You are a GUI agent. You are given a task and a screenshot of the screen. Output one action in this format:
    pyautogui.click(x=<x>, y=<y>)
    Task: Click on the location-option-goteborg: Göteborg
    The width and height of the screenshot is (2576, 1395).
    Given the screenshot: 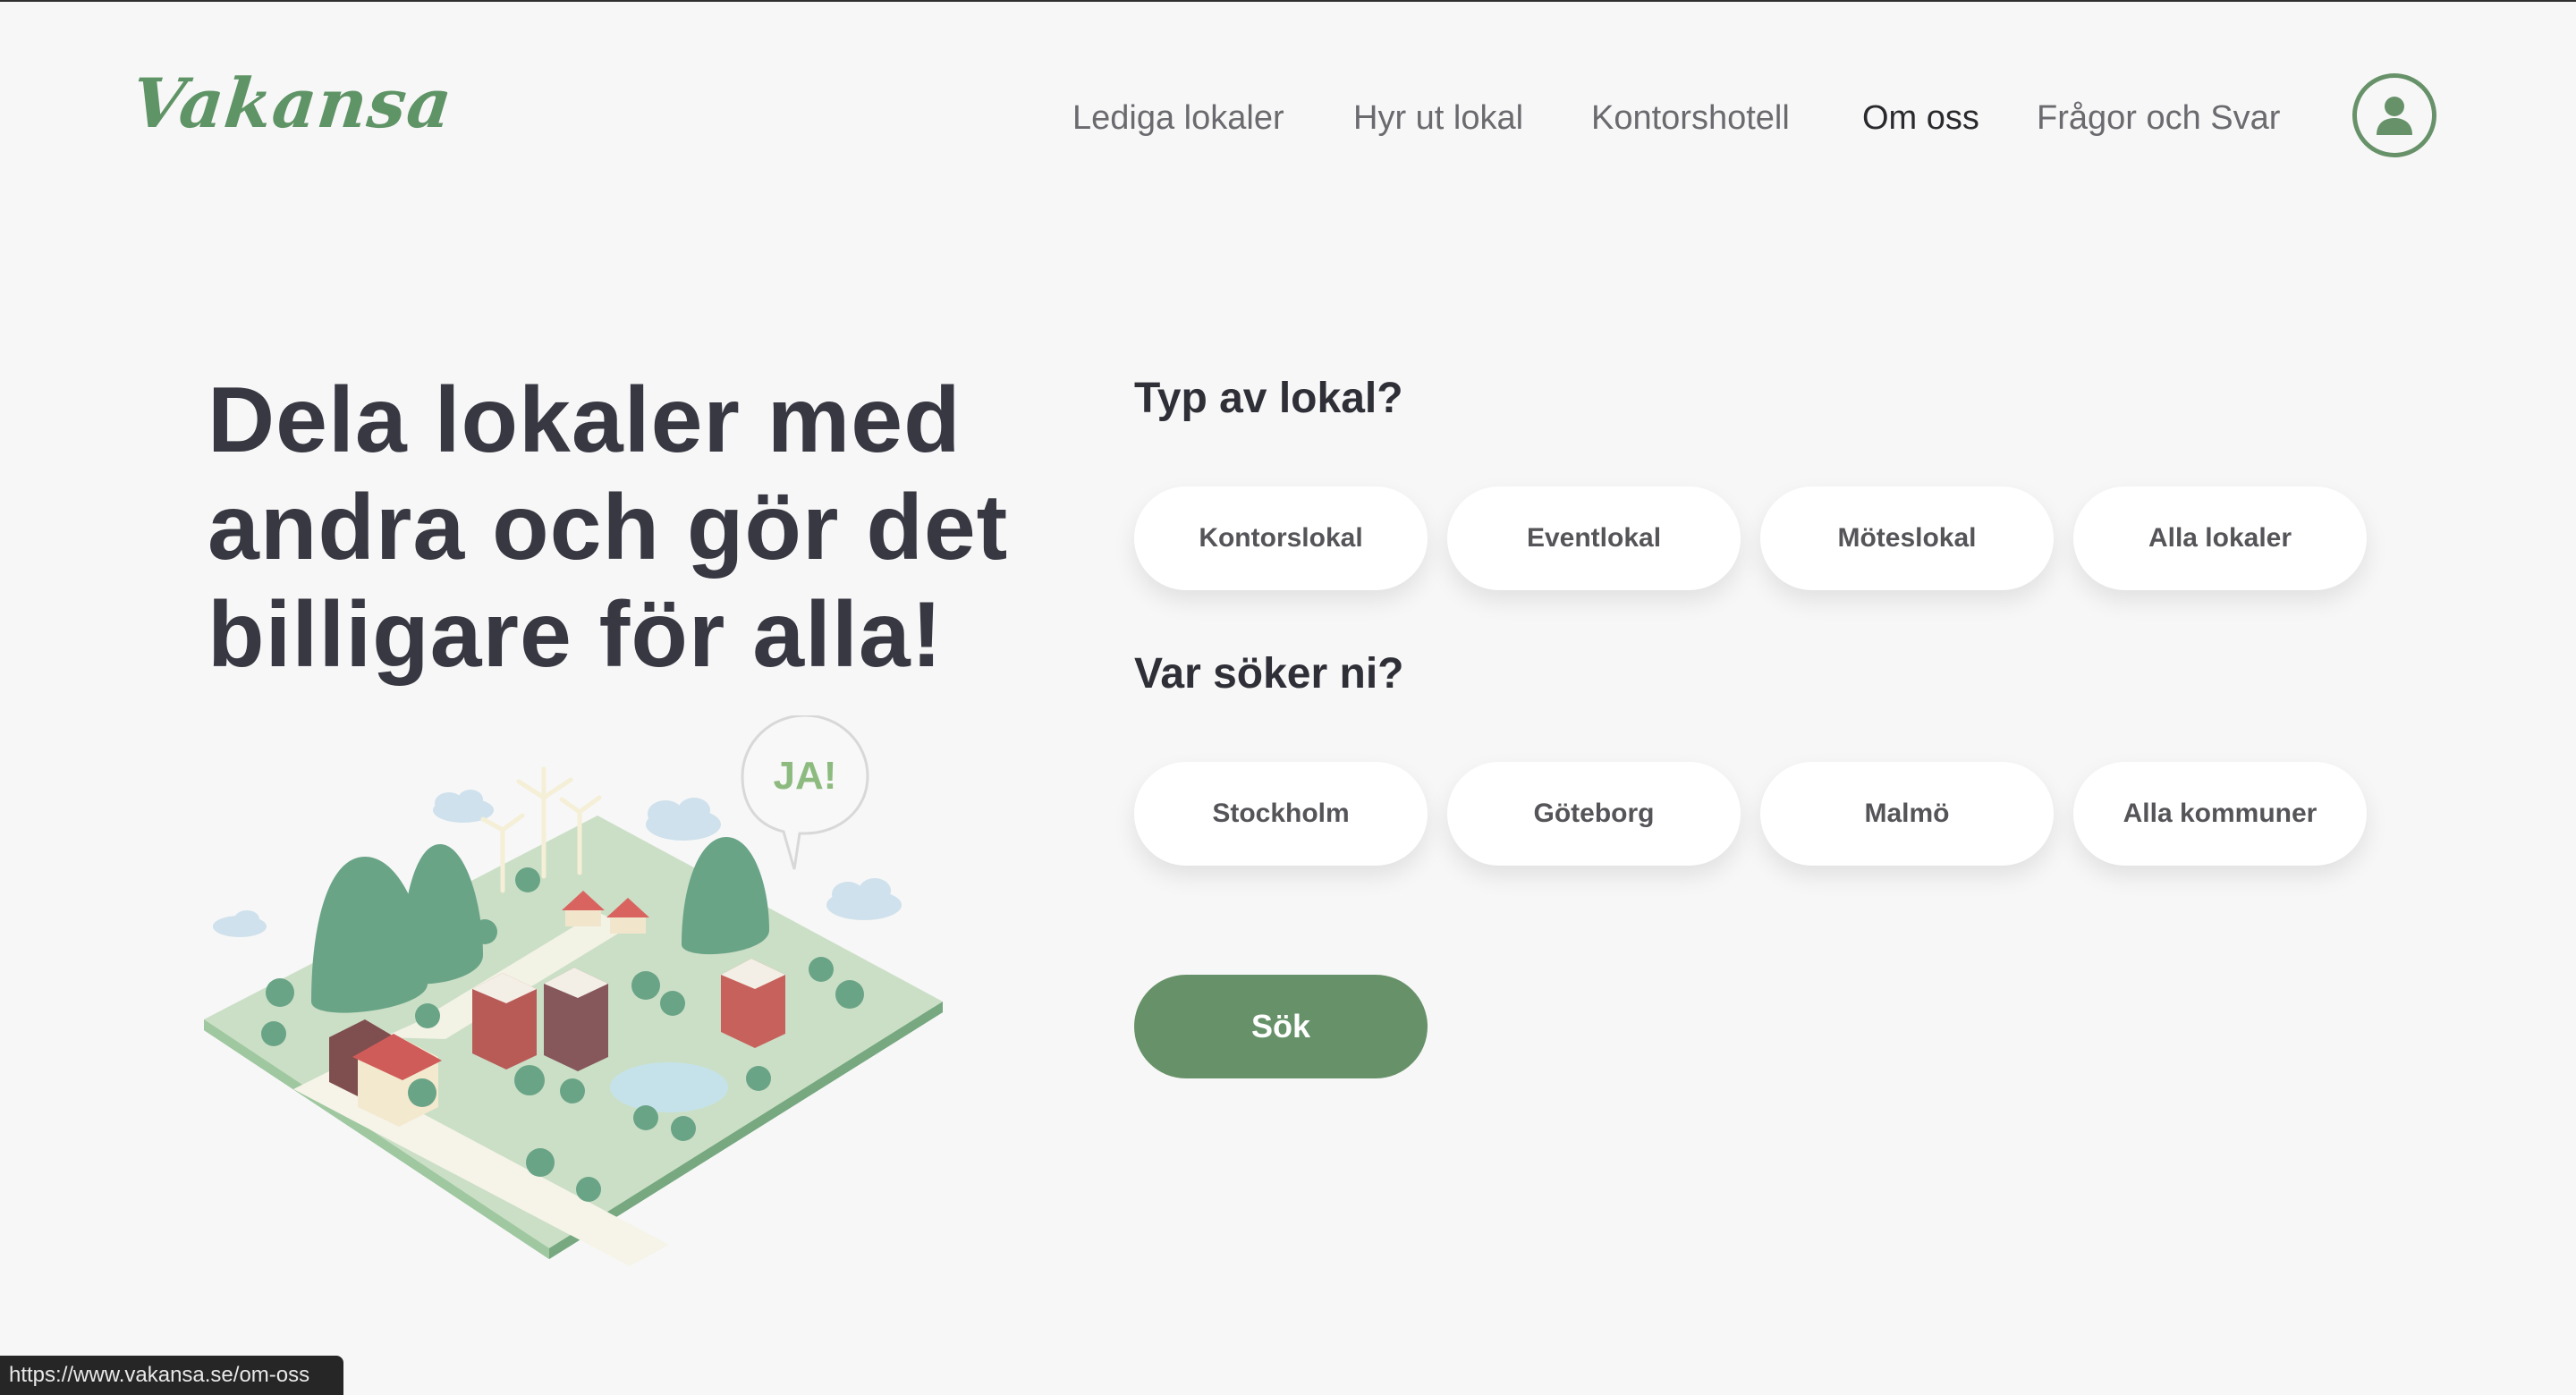 What is the action you would take?
    pyautogui.click(x=1594, y=814)
    